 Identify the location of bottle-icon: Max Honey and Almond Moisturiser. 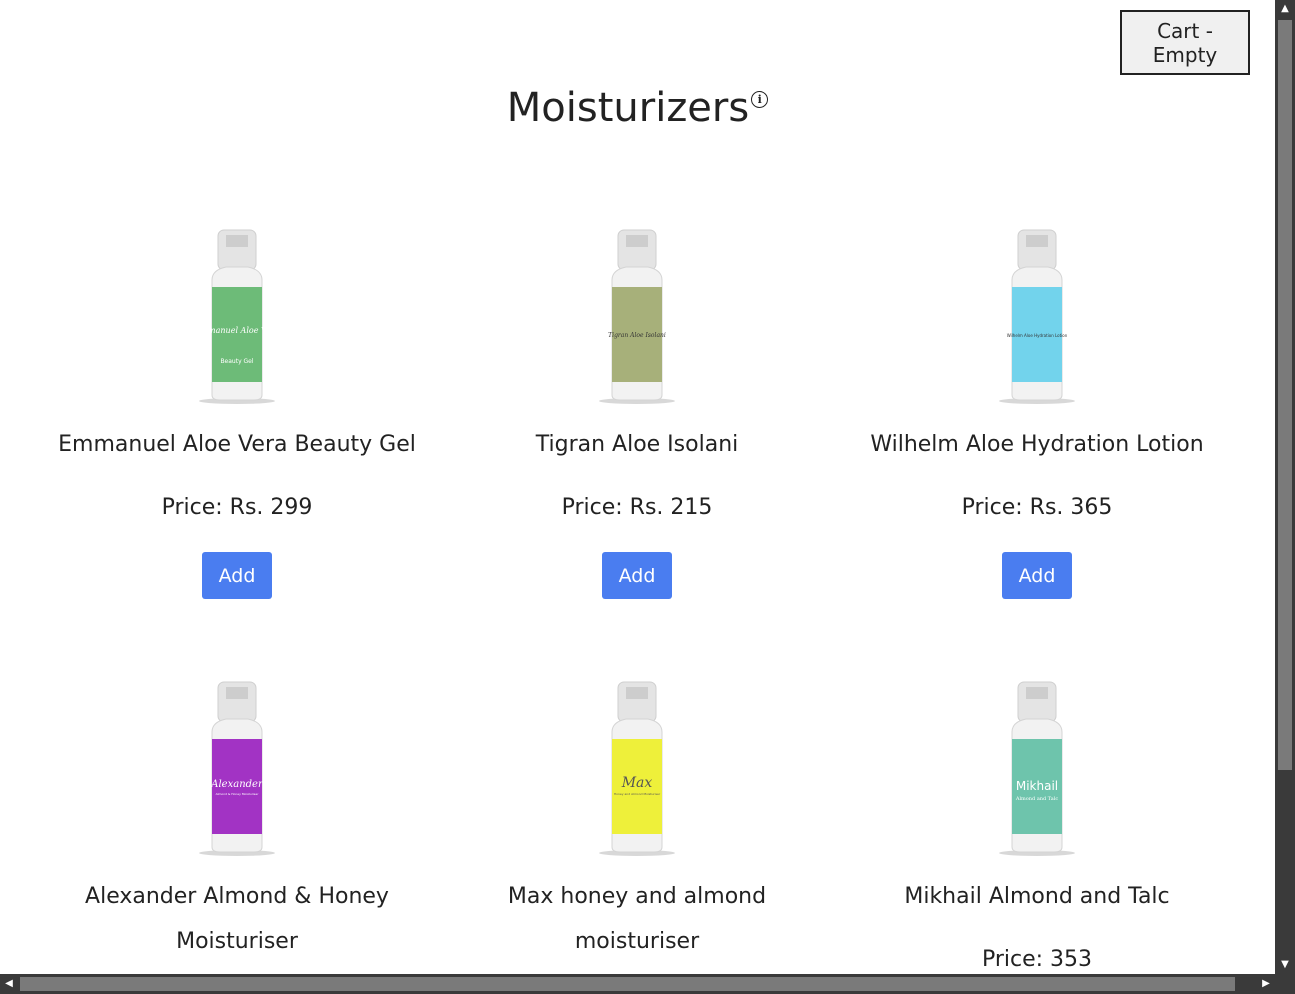
(637, 768).